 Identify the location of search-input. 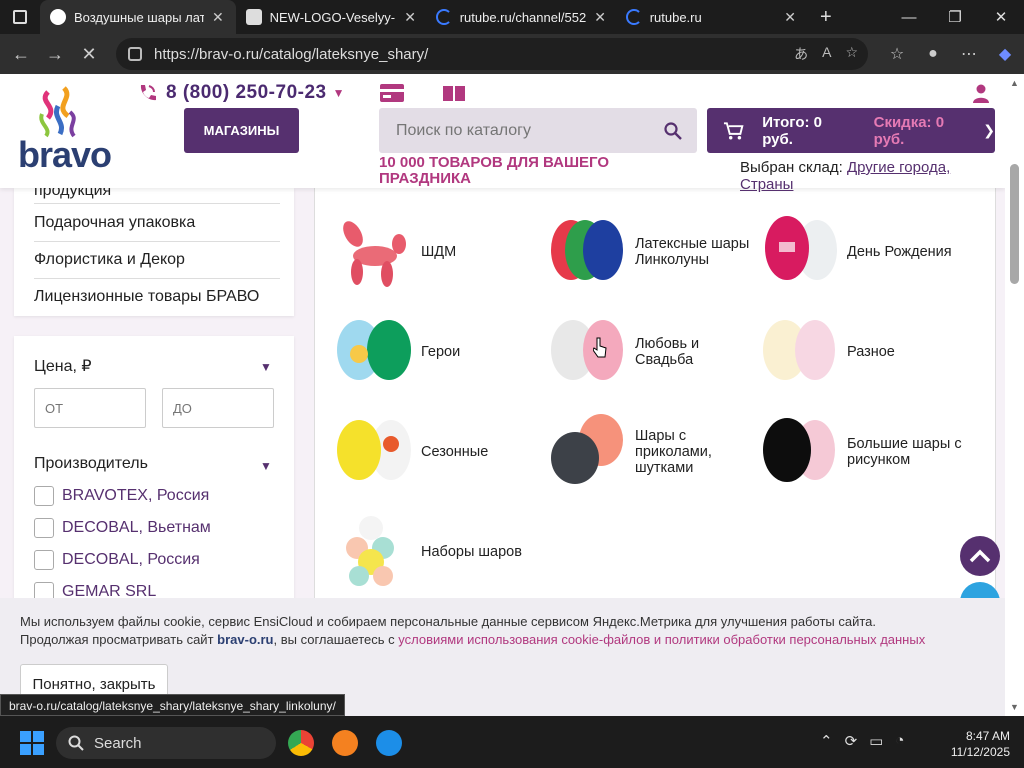
(526, 130).